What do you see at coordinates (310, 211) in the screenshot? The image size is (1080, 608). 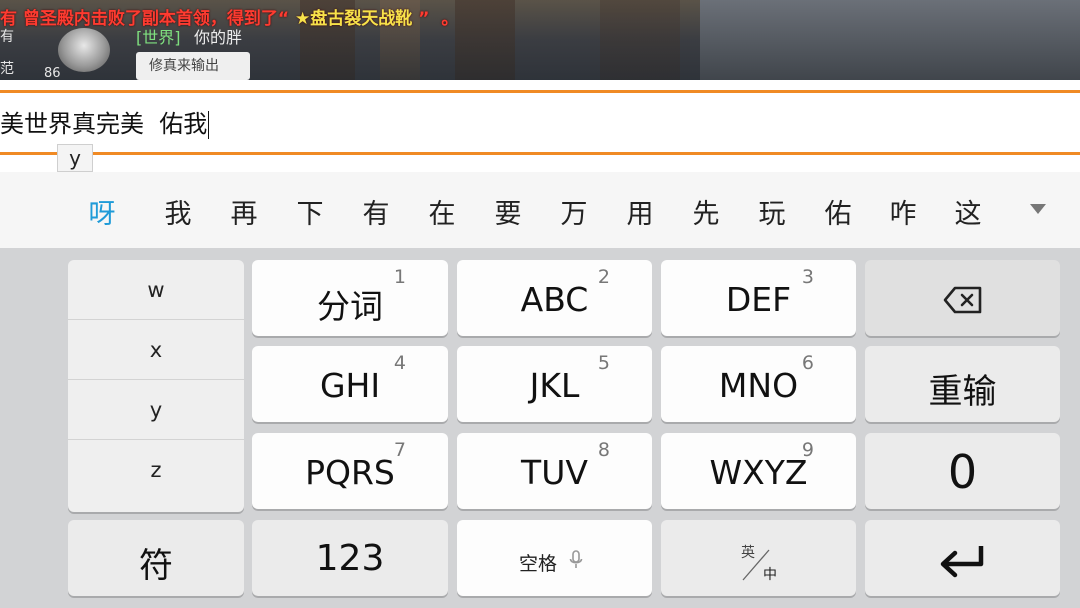 I see `candidate-item: 下` at bounding box center [310, 211].